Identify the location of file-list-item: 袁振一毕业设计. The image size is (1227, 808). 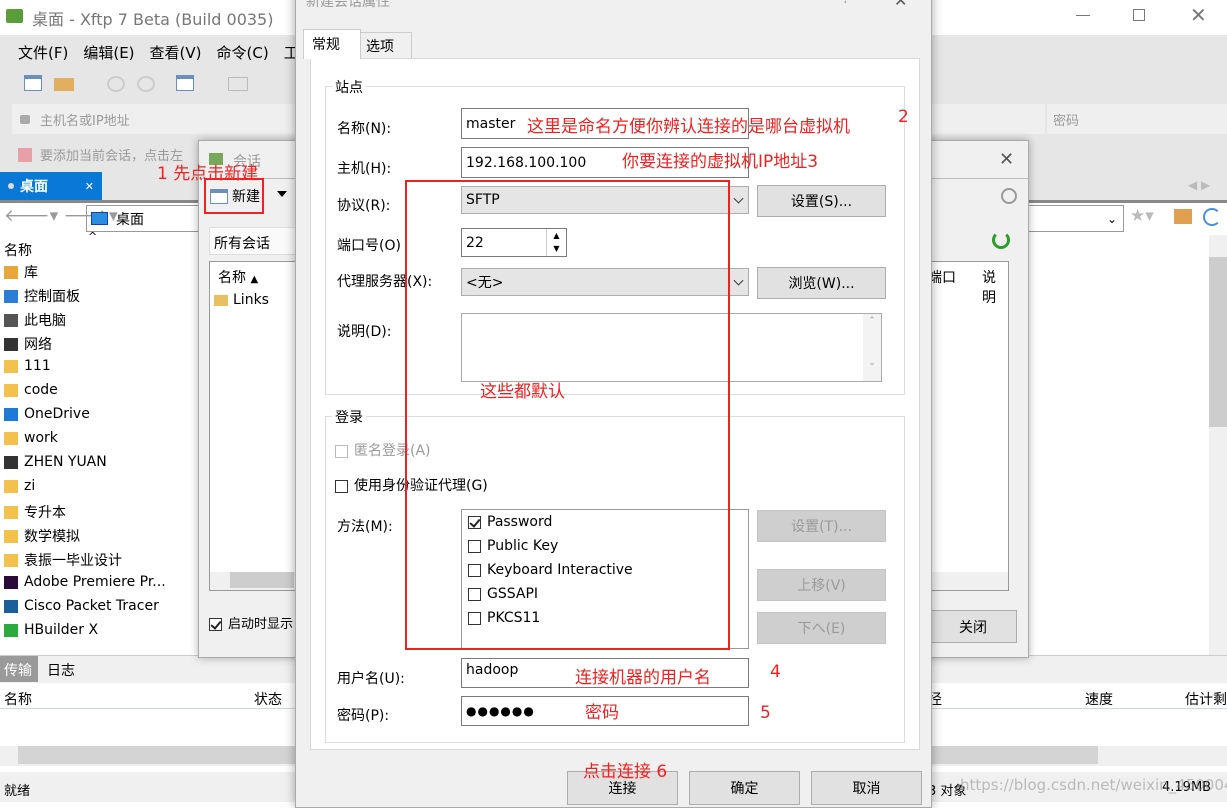
(63, 560).